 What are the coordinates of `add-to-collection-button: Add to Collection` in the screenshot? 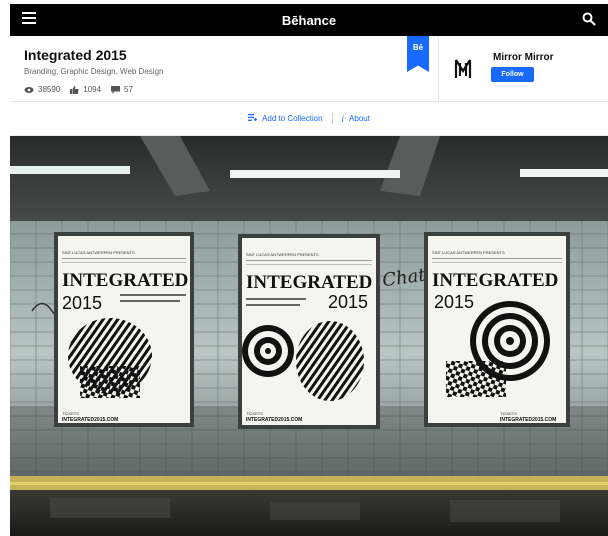 It's located at (285, 118).